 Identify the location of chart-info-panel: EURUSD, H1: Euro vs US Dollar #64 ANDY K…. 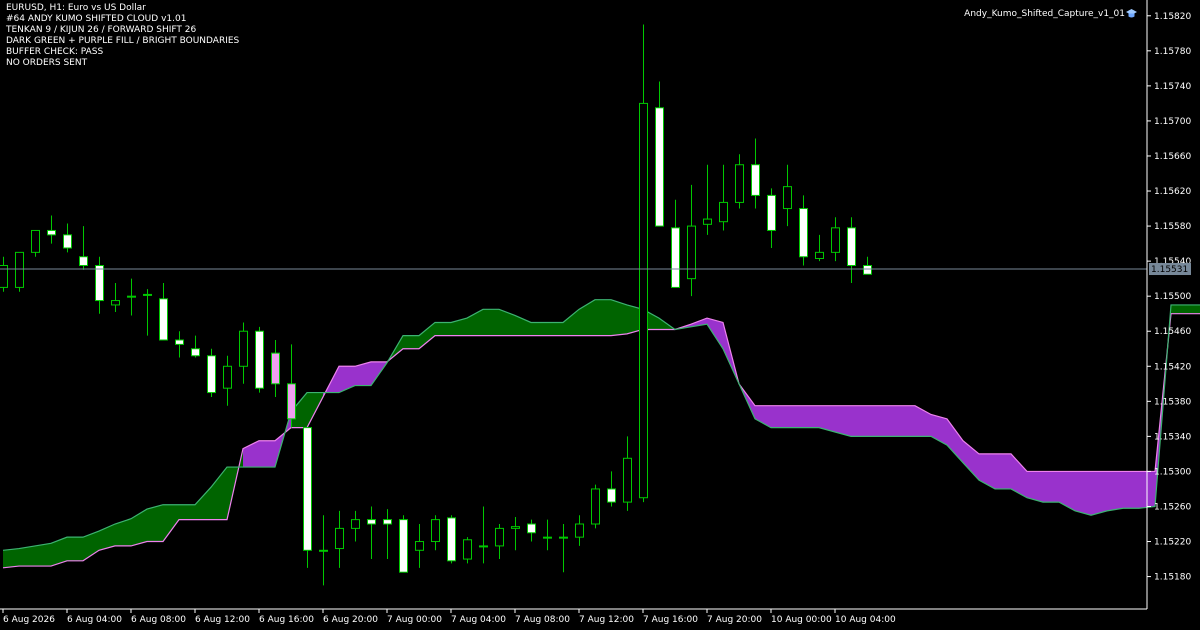
(122, 36).